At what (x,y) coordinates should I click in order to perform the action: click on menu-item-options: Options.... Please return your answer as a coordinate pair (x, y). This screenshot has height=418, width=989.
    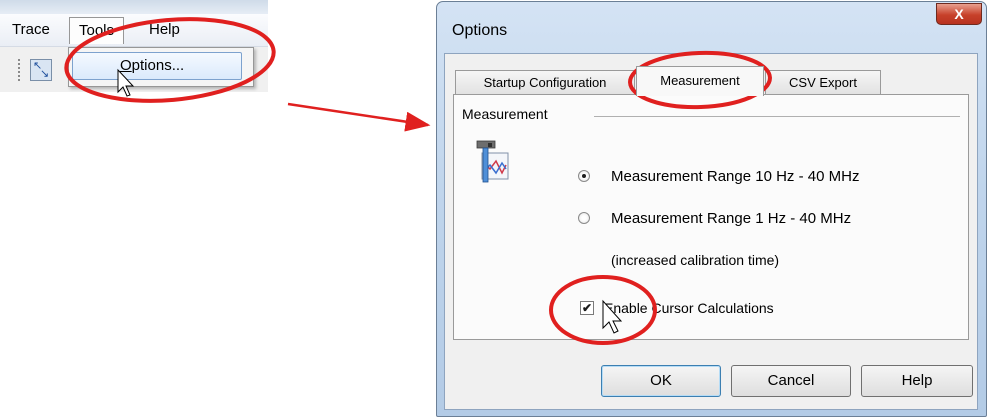
    Looking at the image, I should click on (157, 66).